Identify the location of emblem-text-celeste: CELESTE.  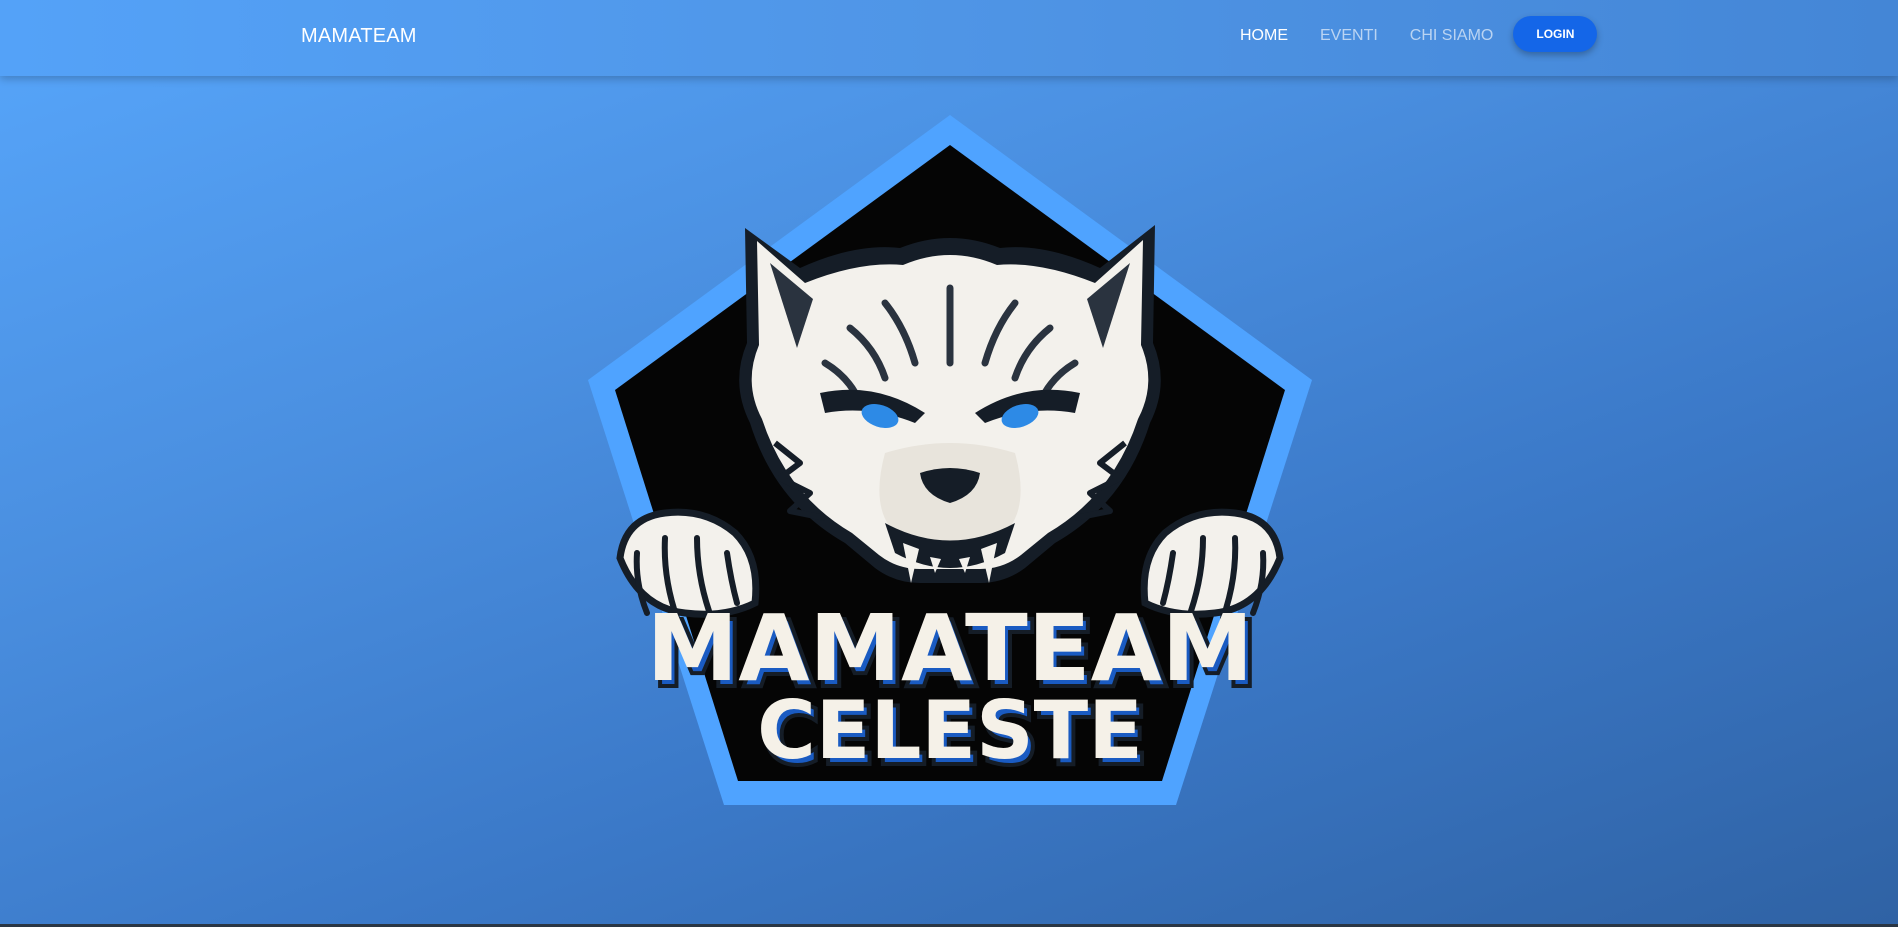
(950, 730).